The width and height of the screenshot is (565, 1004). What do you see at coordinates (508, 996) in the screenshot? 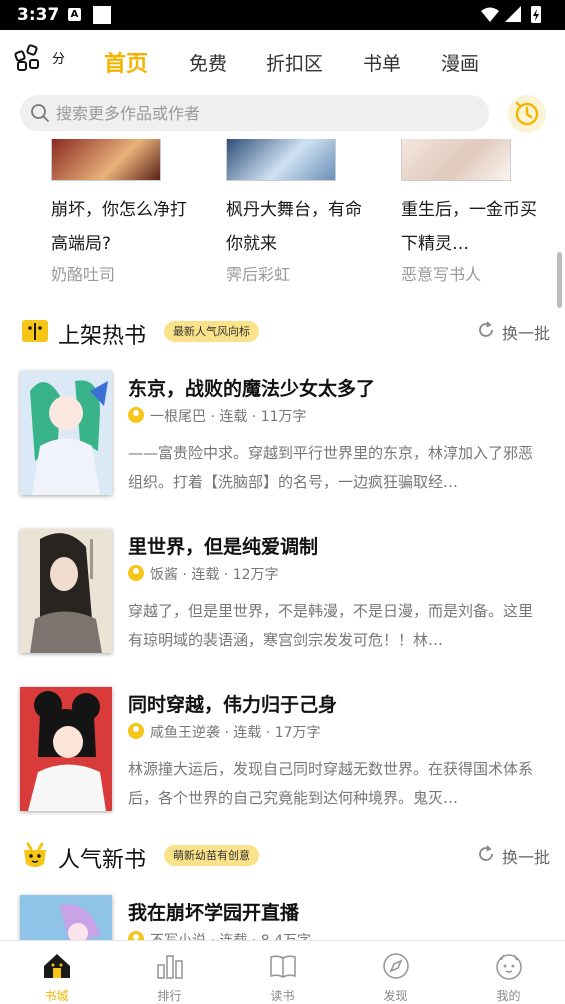
I see `nav-label: 我的` at bounding box center [508, 996].